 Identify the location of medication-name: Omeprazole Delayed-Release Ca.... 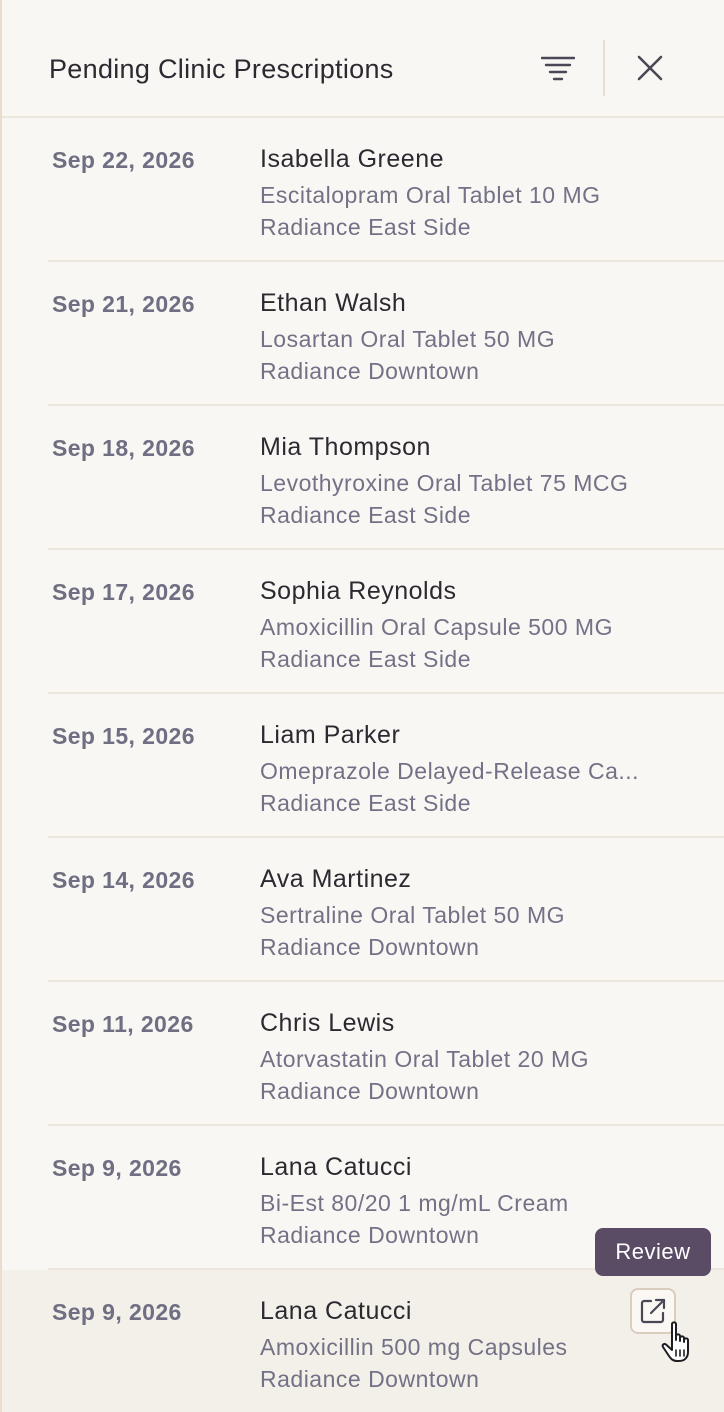
(450, 771).